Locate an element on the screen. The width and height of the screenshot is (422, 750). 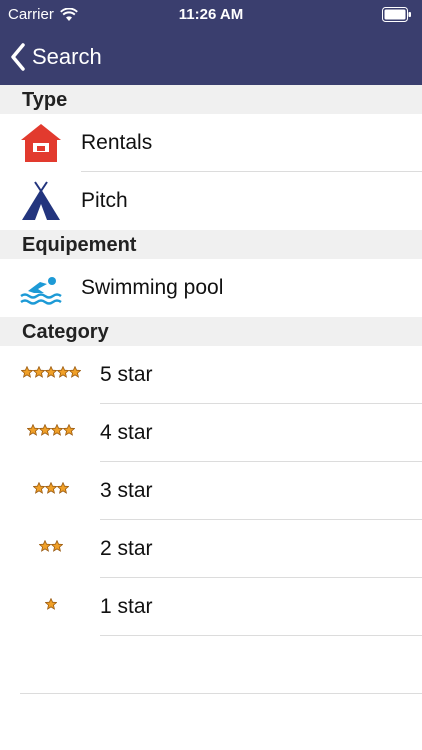
list-item-label: 1 star is located at coordinates (126, 606).